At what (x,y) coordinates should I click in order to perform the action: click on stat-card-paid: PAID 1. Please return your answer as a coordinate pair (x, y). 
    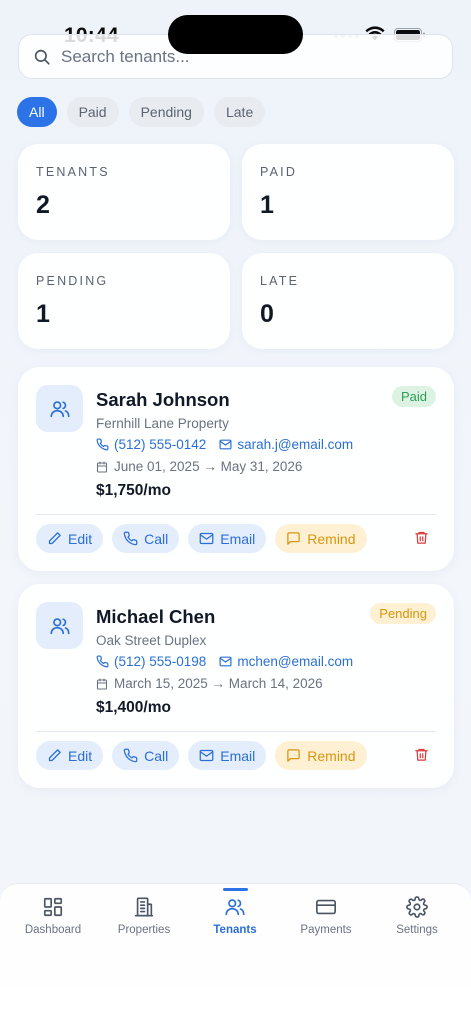
    Looking at the image, I should click on (348, 192).